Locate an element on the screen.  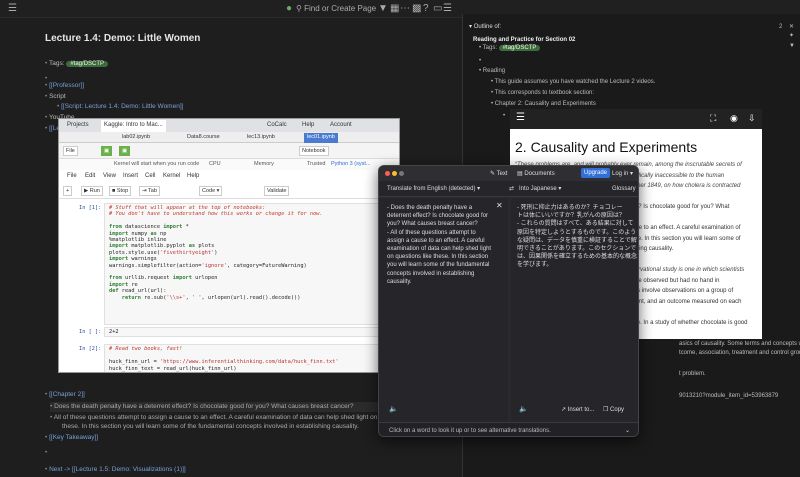
outline-r3-text: Chapter 2: Causality and Experiments is located at coordinates (545, 104).